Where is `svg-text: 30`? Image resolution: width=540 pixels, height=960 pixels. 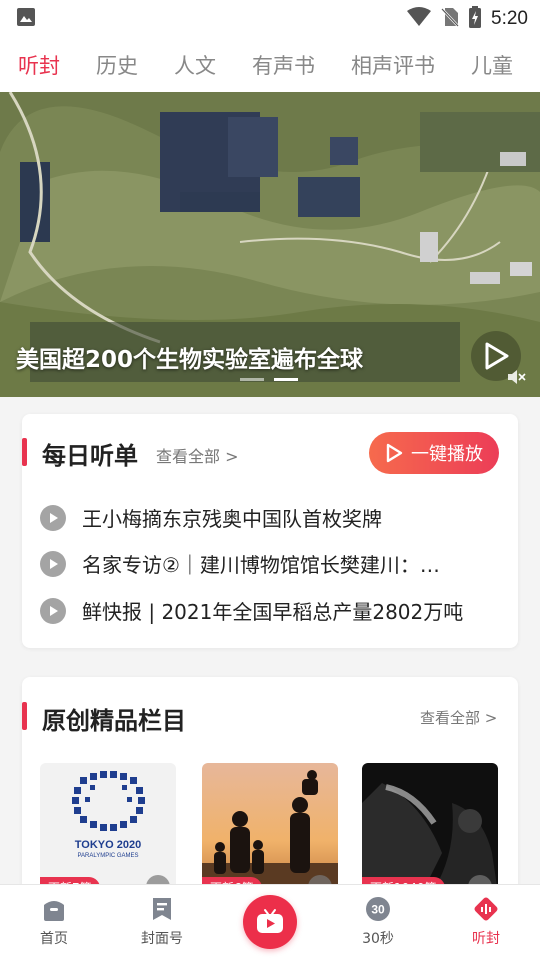
svg-text: 30 is located at coordinates (378, 910).